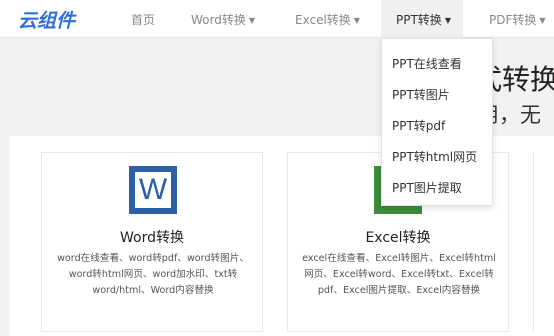 The width and height of the screenshot is (554, 336). I want to click on top-nav: 云组件 首页 Word转换 ▼ Excel转换 ▼ PPT转换 ▼ PDF转换 ▼, so click(277, 19).